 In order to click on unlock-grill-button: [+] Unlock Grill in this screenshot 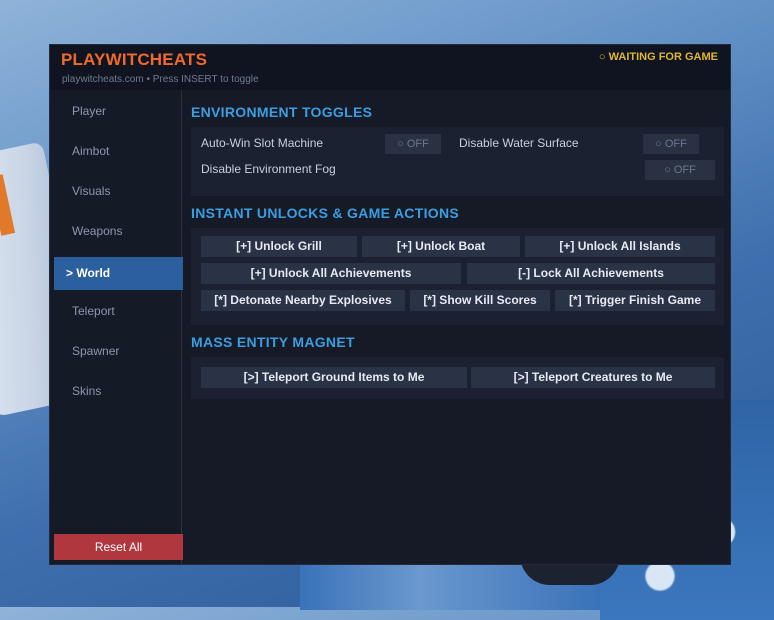, I will do `click(279, 246)`.